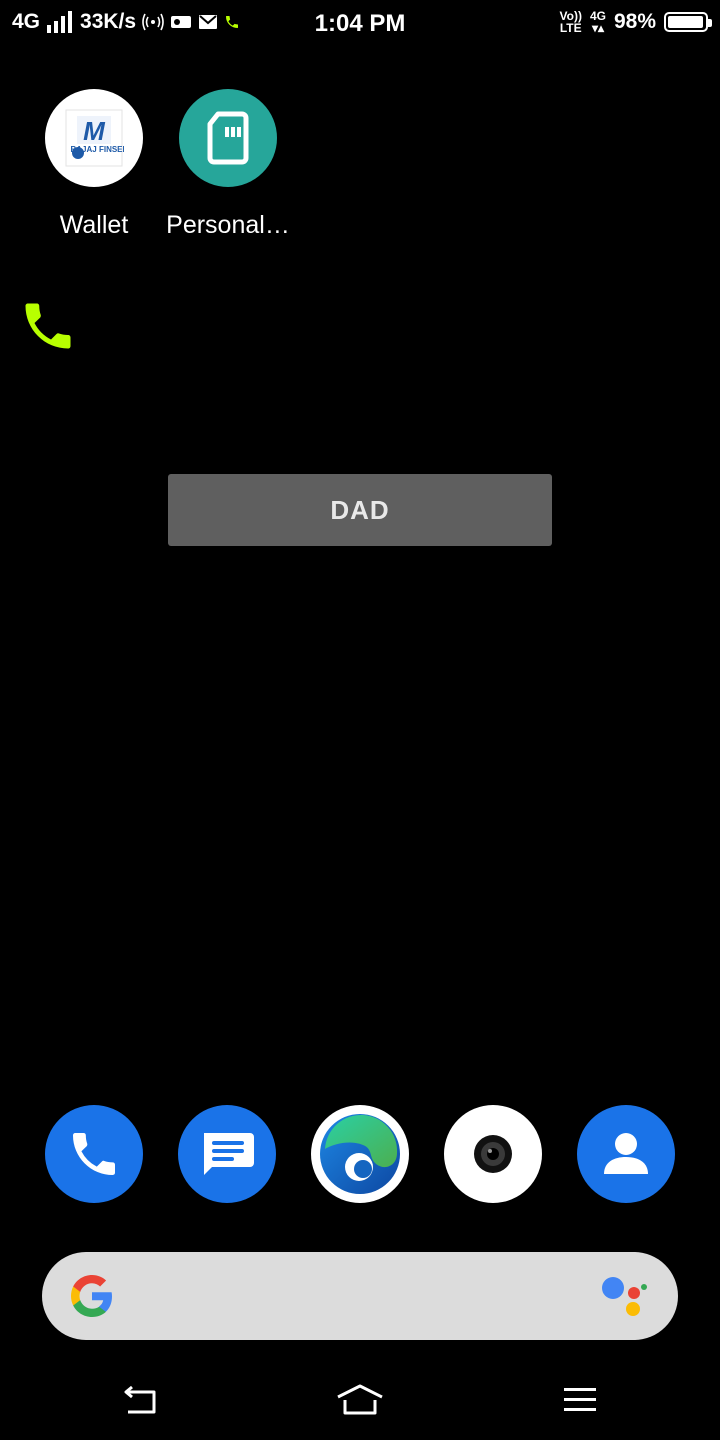 The height and width of the screenshot is (1440, 720). Describe the element at coordinates (94, 1154) in the screenshot. I see `phone-icon` at that location.